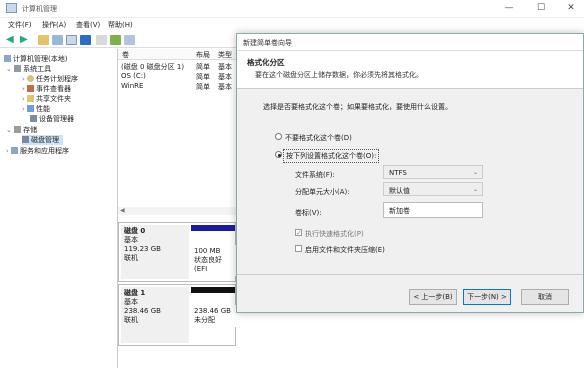 This screenshot has width=584, height=368. I want to click on horizontal-scrollbar: ◀, so click(177, 211).